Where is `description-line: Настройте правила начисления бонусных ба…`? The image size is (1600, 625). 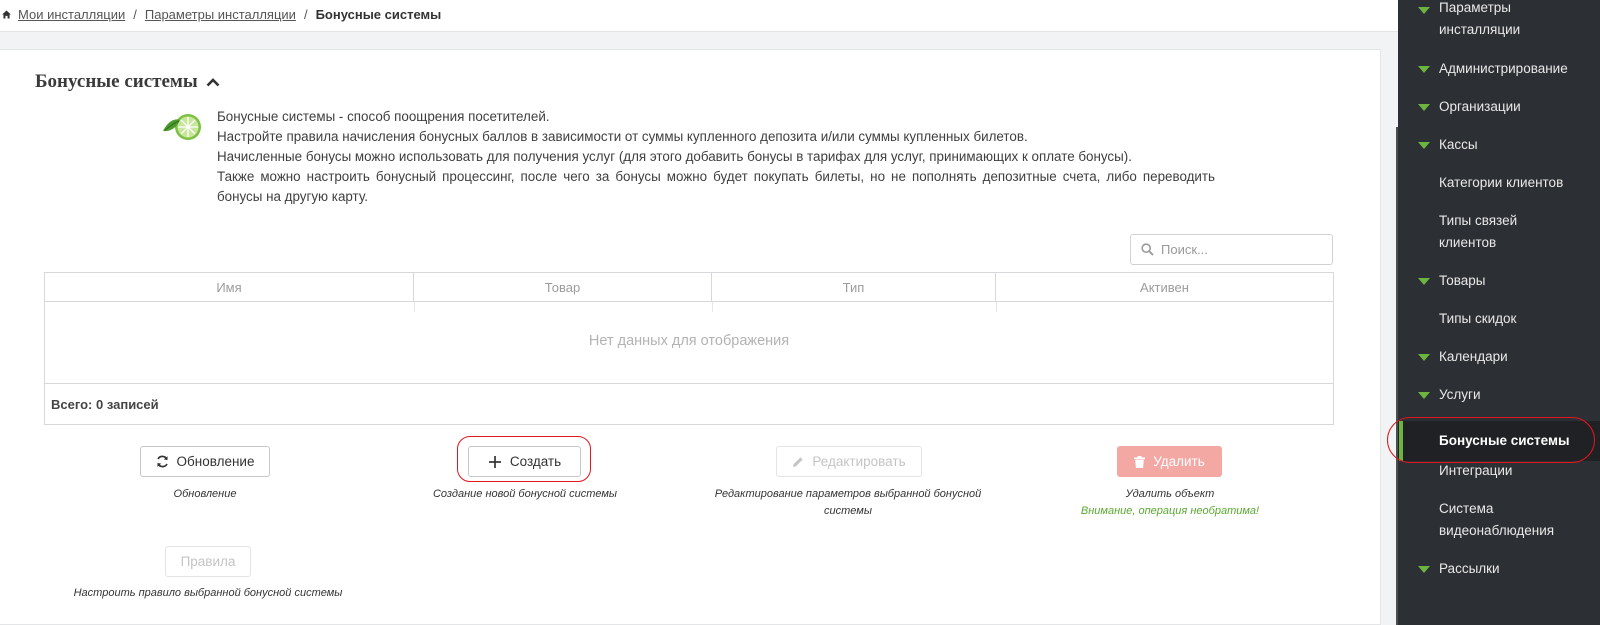 description-line: Настройте правила начисления бонусных ба… is located at coordinates (622, 136).